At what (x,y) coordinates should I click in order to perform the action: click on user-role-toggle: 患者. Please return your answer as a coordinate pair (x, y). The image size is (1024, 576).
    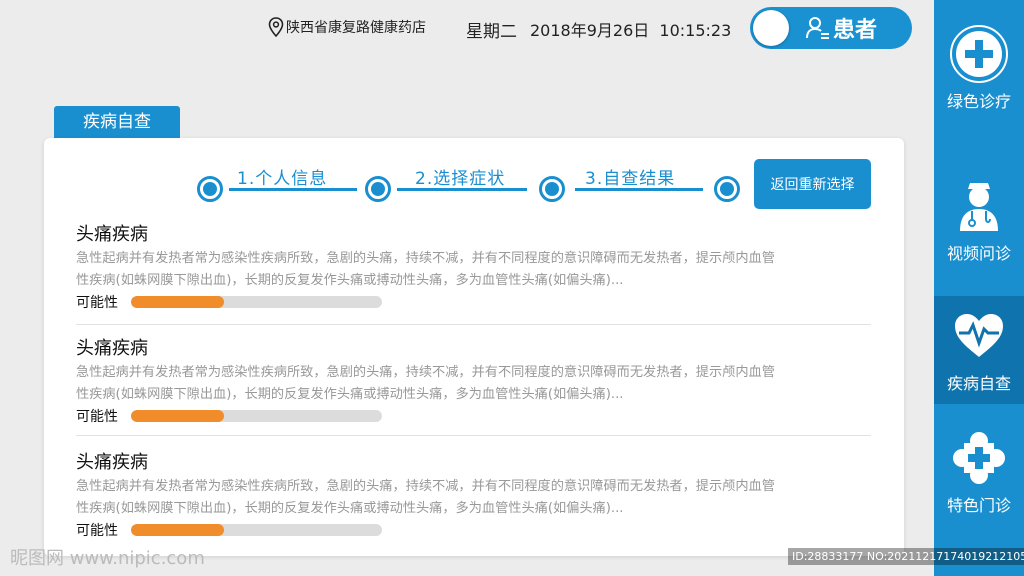
    Looking at the image, I should click on (831, 28).